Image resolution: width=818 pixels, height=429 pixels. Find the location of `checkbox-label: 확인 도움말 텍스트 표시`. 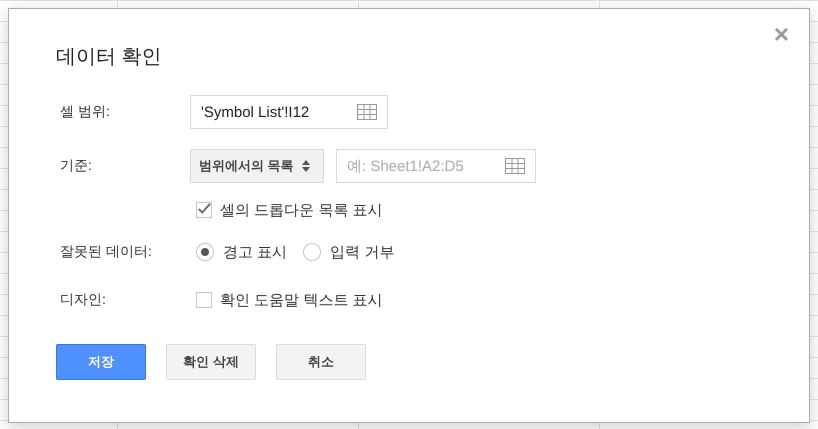

checkbox-label: 확인 도움말 텍스트 표시 is located at coordinates (301, 300).